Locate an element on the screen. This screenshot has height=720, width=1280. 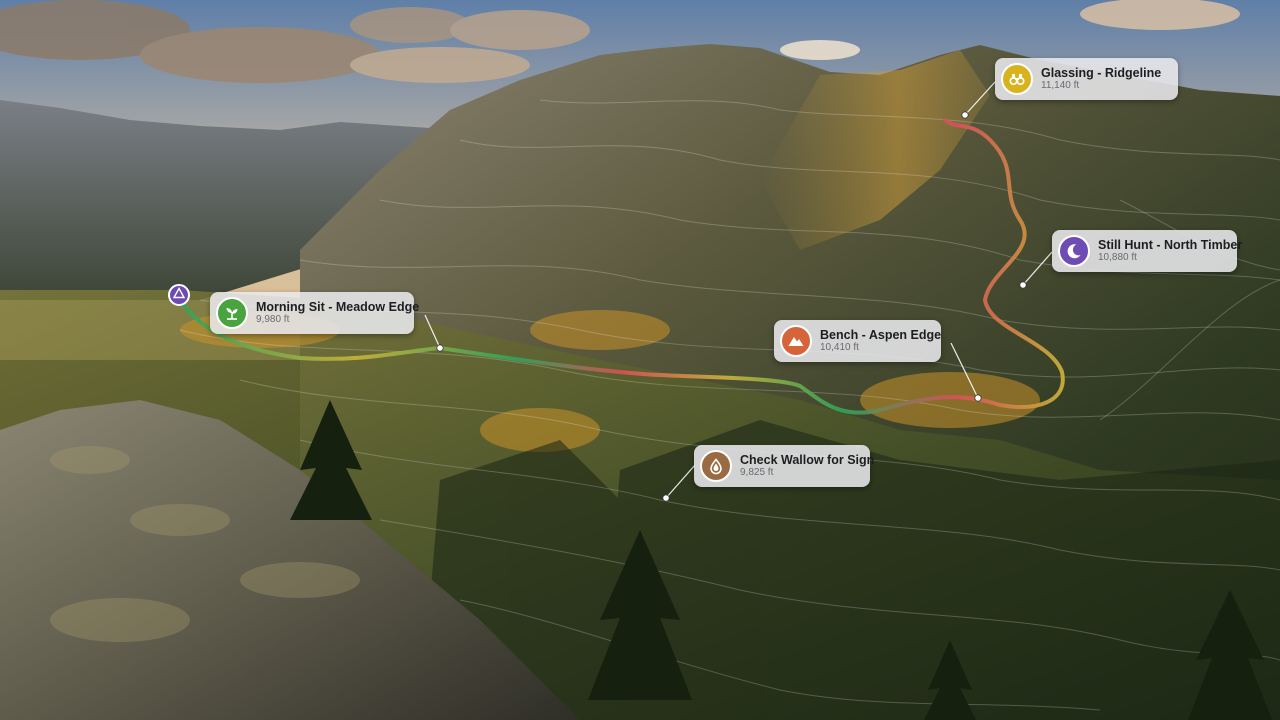
start-marker is located at coordinates (179, 295).